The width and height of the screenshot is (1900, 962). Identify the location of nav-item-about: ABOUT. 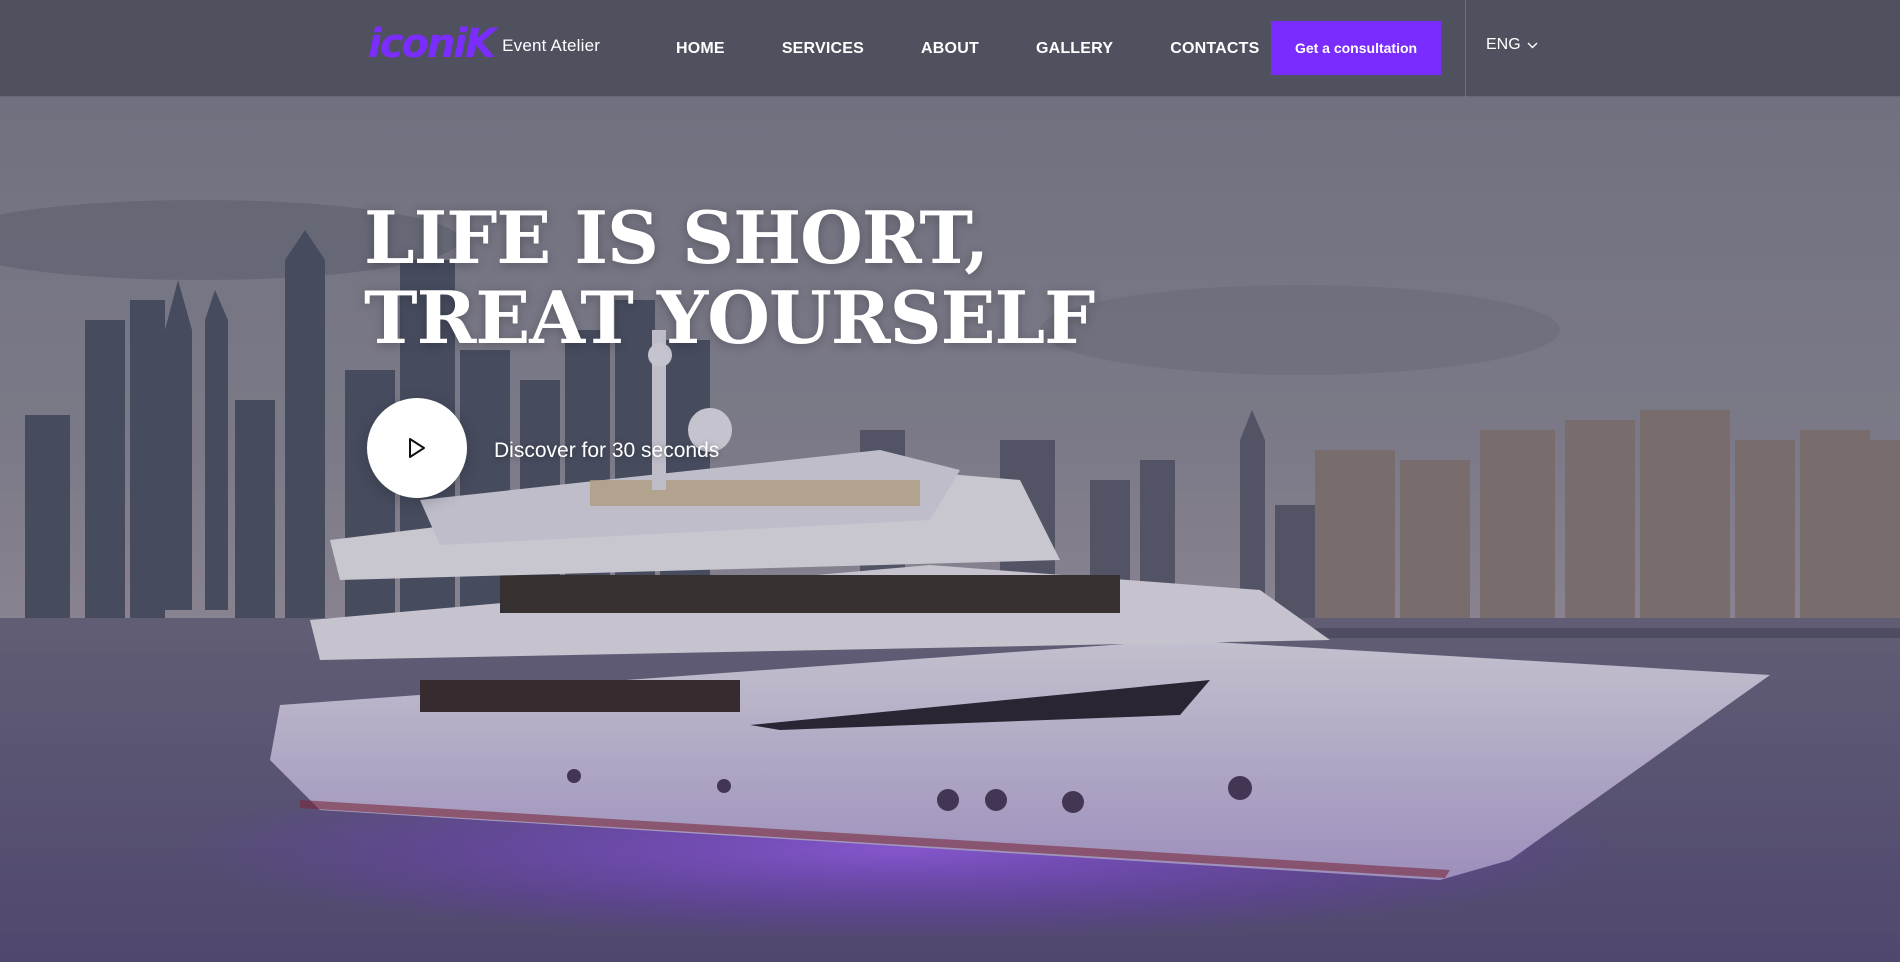
(950, 49).